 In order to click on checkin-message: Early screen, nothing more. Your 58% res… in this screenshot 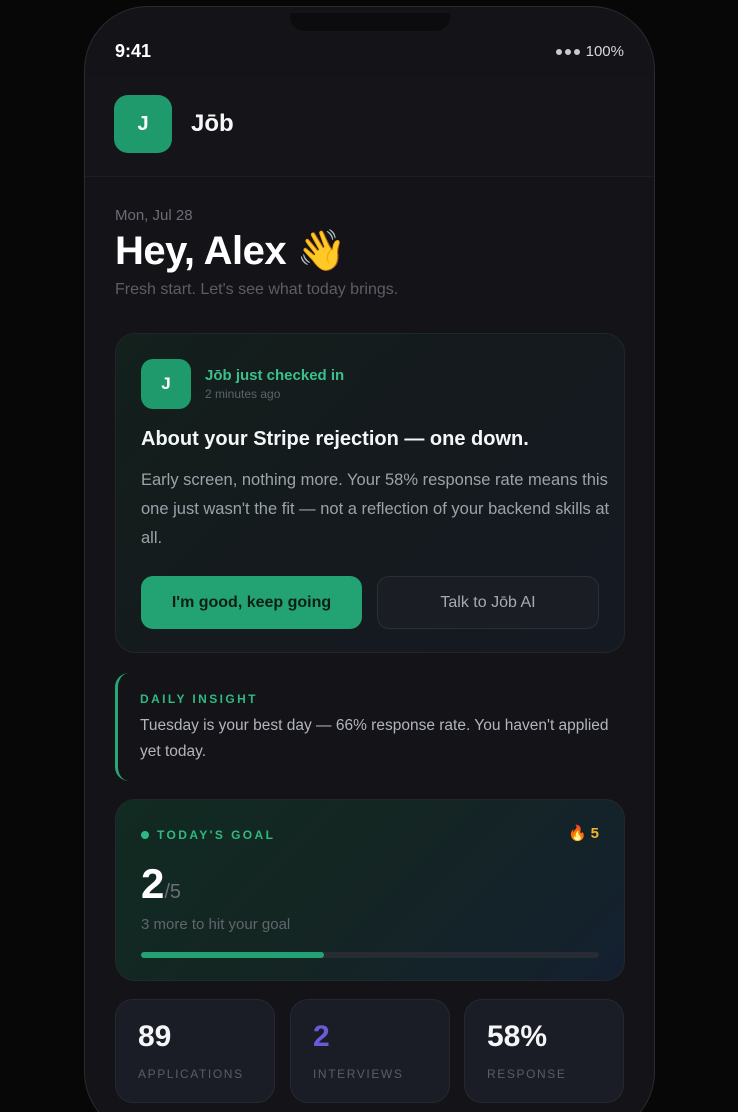, I will do `click(375, 509)`.